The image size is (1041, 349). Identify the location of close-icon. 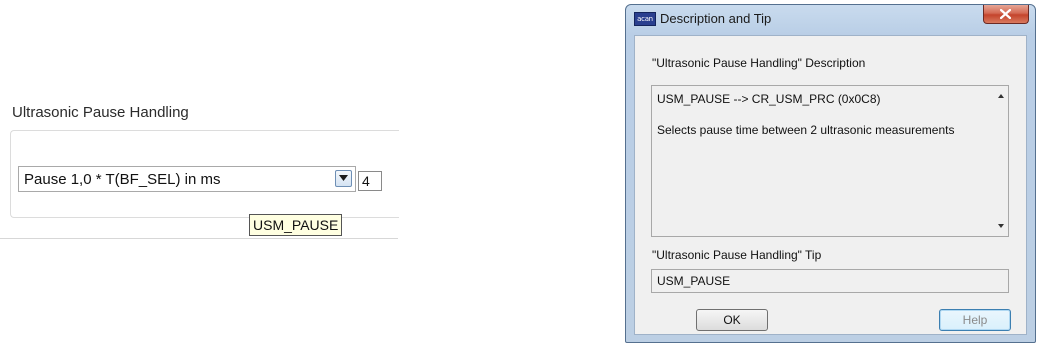
(1005, 14).